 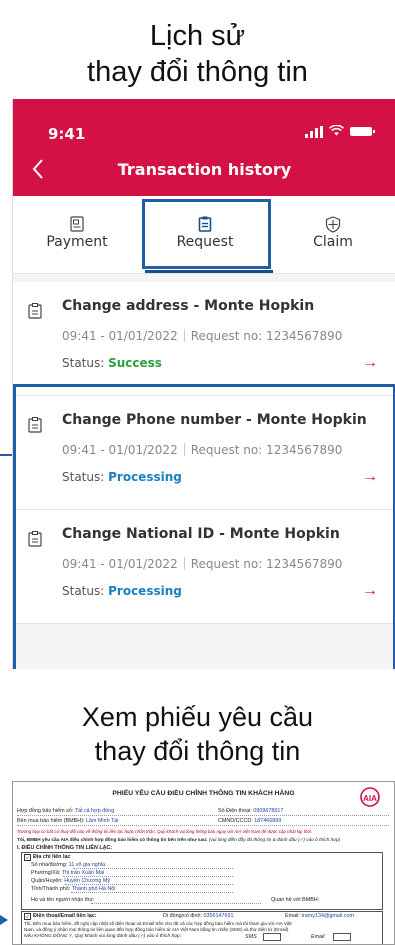 What do you see at coordinates (45, 811) in the screenshot?
I see `form-label: Hợp đồng bảo hiểm số:` at bounding box center [45, 811].